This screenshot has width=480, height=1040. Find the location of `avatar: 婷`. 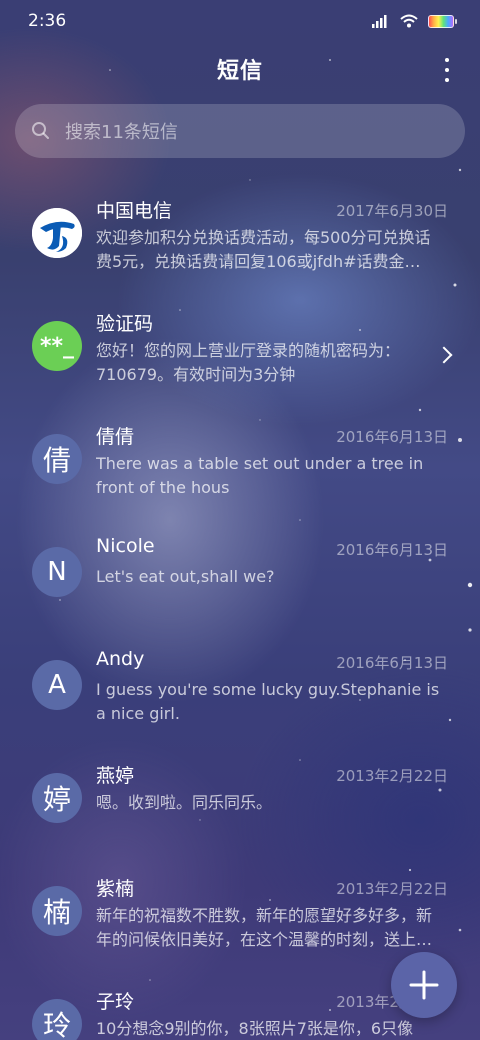

avatar: 婷 is located at coordinates (57, 798).